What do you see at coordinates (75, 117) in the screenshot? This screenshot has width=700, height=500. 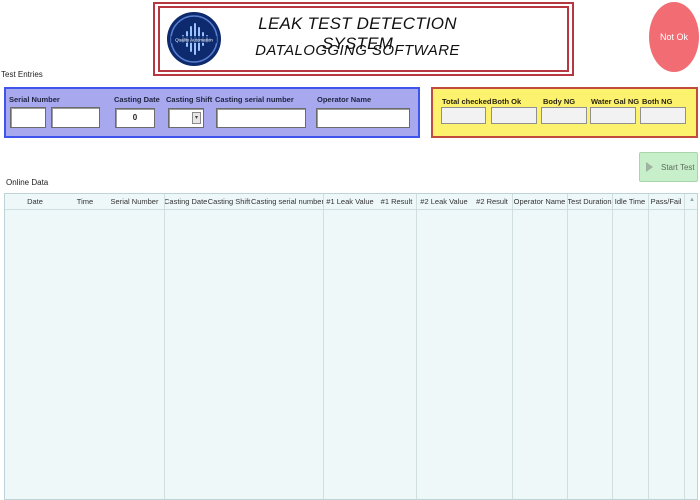 I see `serial-number-input` at bounding box center [75, 117].